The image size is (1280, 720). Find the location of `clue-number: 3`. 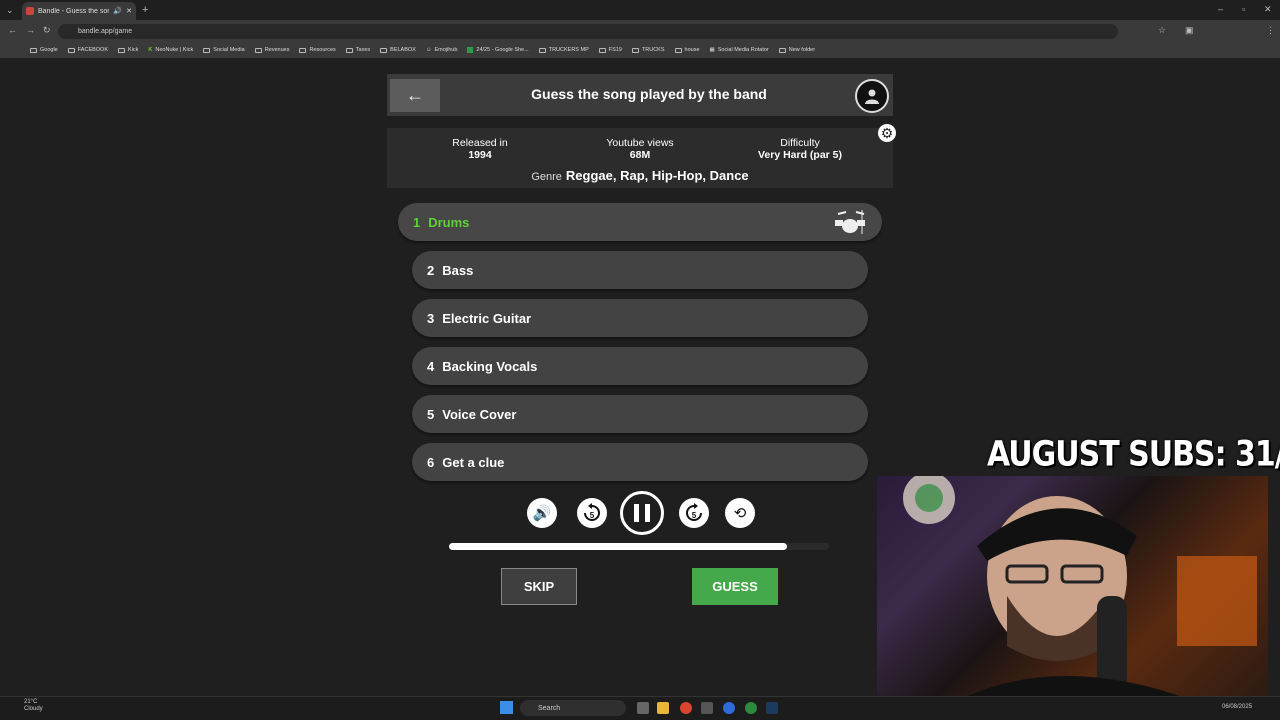

clue-number: 3 is located at coordinates (431, 318).